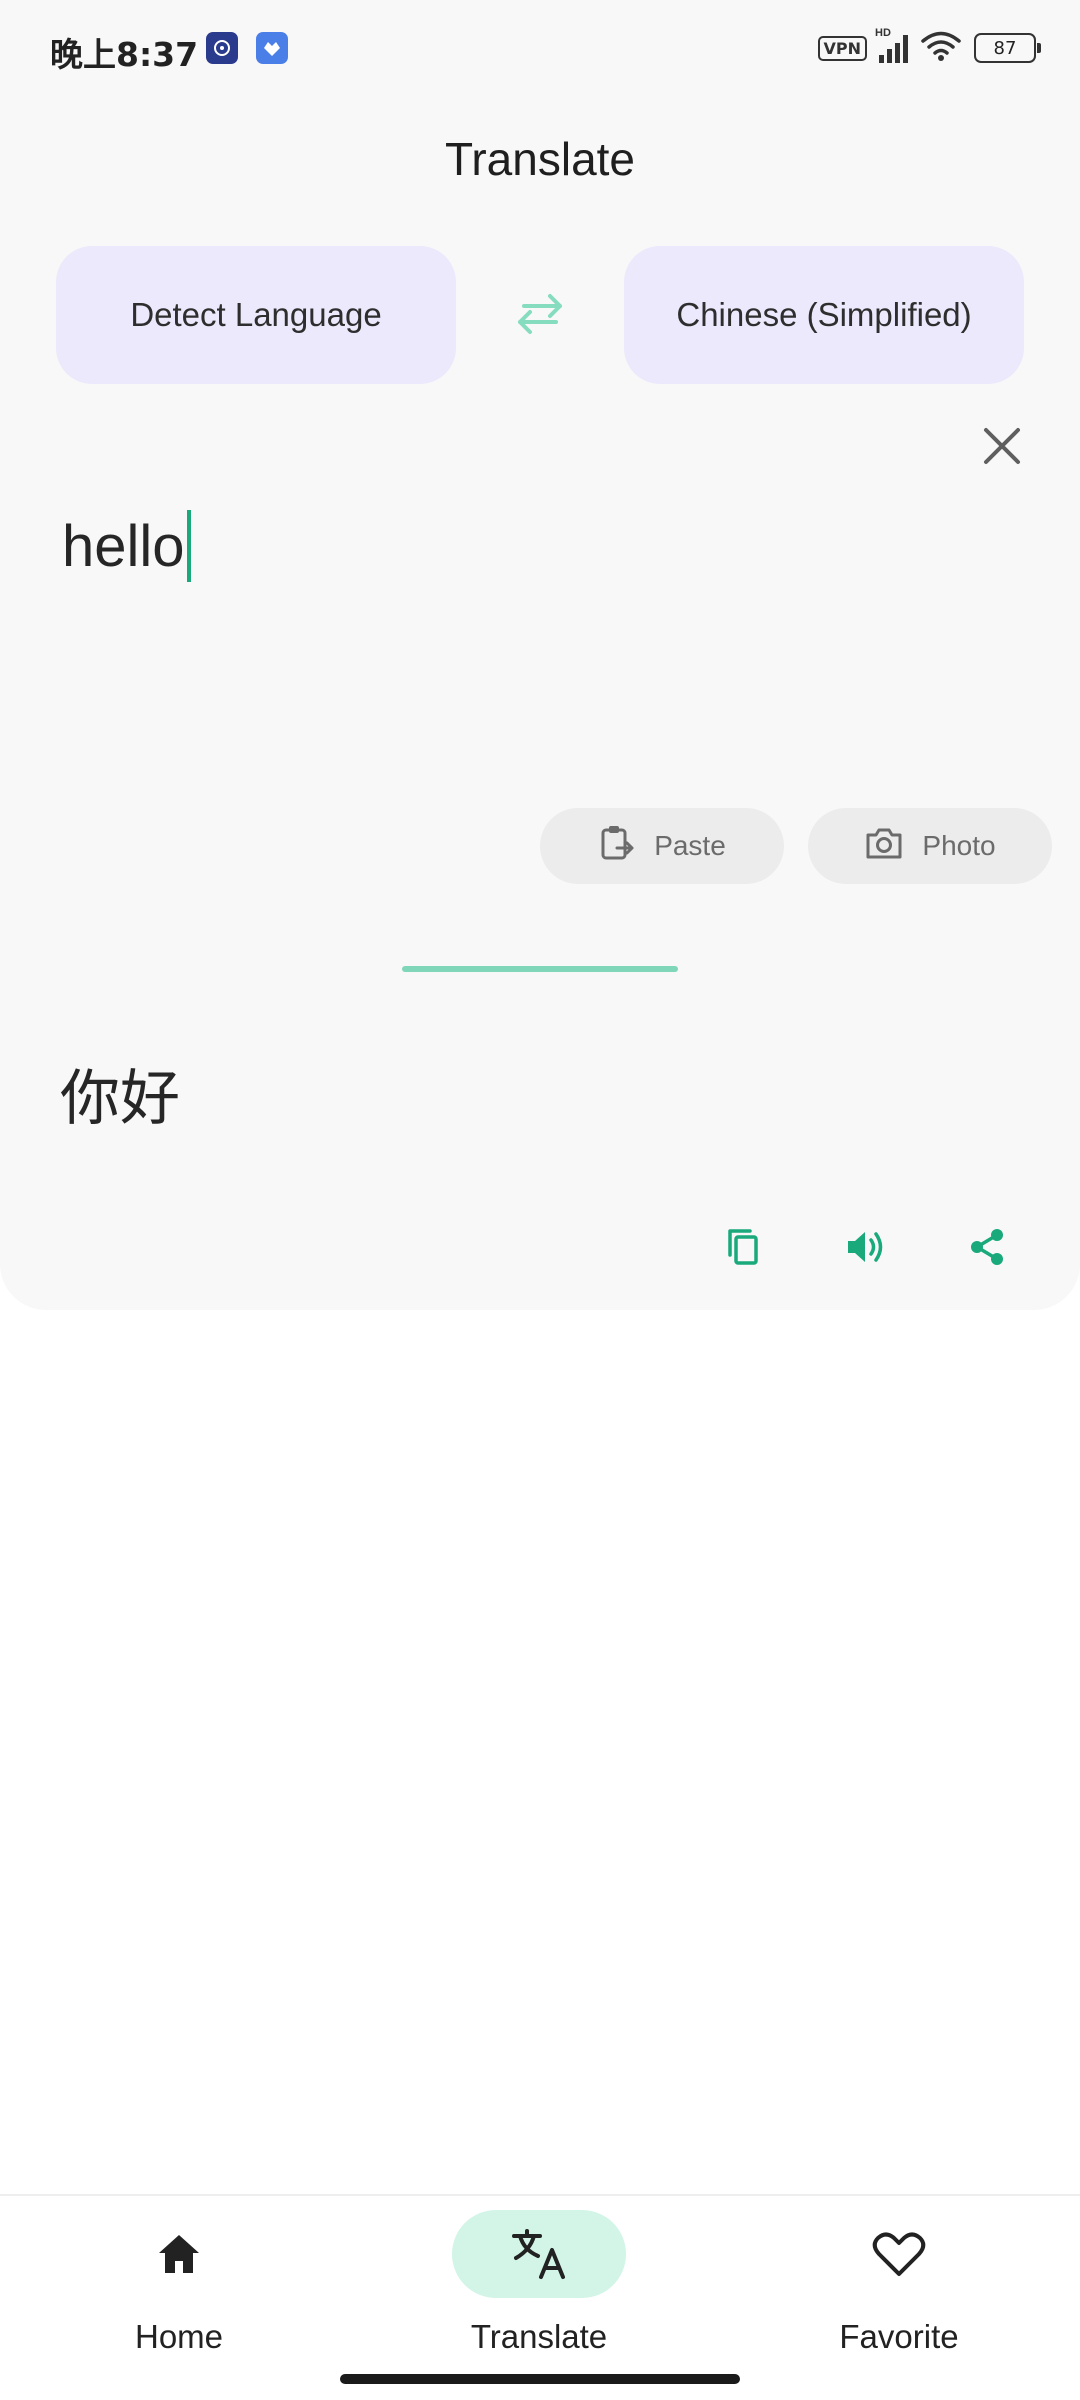  I want to click on copy-icon, so click(743, 1247).